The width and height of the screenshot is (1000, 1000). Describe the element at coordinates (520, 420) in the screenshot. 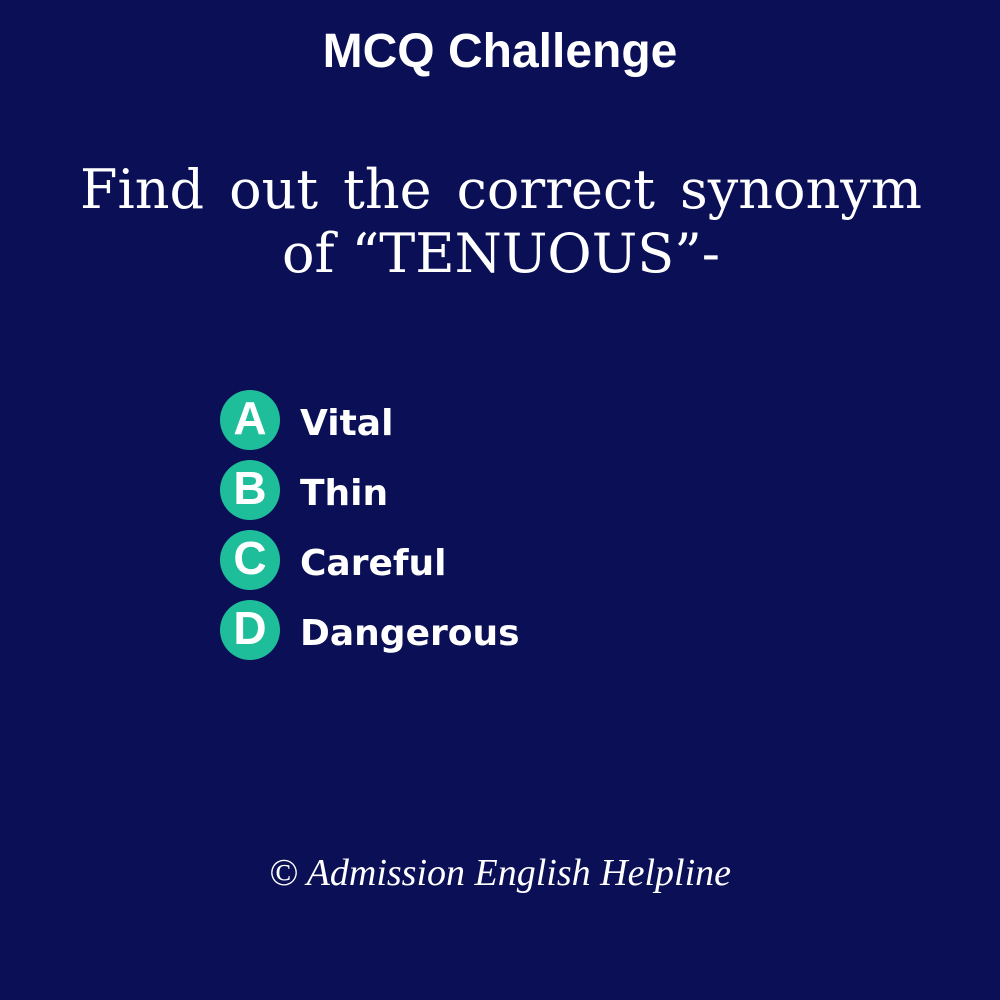

I see `option-a: A Vital` at that location.